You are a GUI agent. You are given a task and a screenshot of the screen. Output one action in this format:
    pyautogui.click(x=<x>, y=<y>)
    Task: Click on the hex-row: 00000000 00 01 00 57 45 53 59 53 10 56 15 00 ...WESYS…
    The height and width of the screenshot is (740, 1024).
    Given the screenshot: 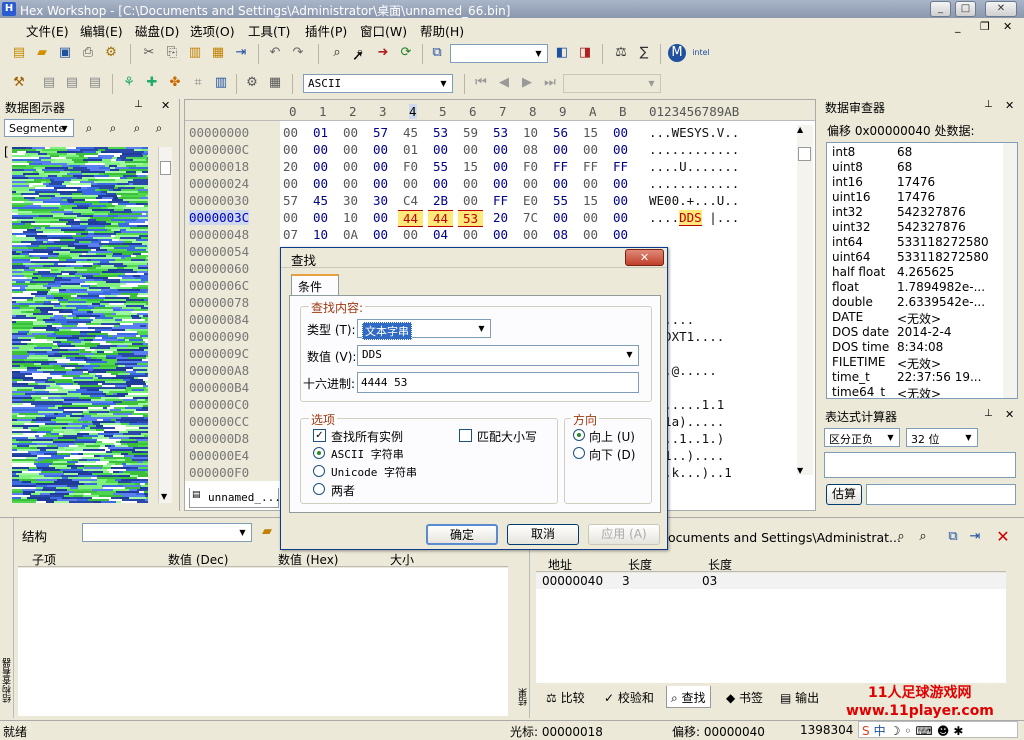 What is the action you would take?
    pyautogui.click(x=490, y=132)
    